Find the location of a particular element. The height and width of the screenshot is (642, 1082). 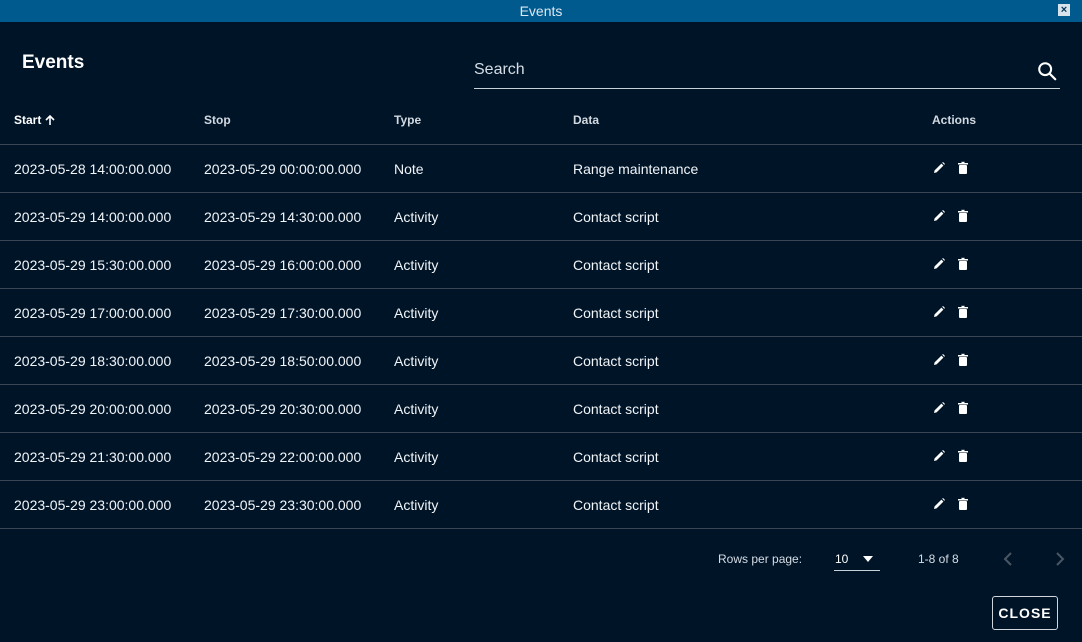

caret-down-icon is located at coordinates (868, 559).